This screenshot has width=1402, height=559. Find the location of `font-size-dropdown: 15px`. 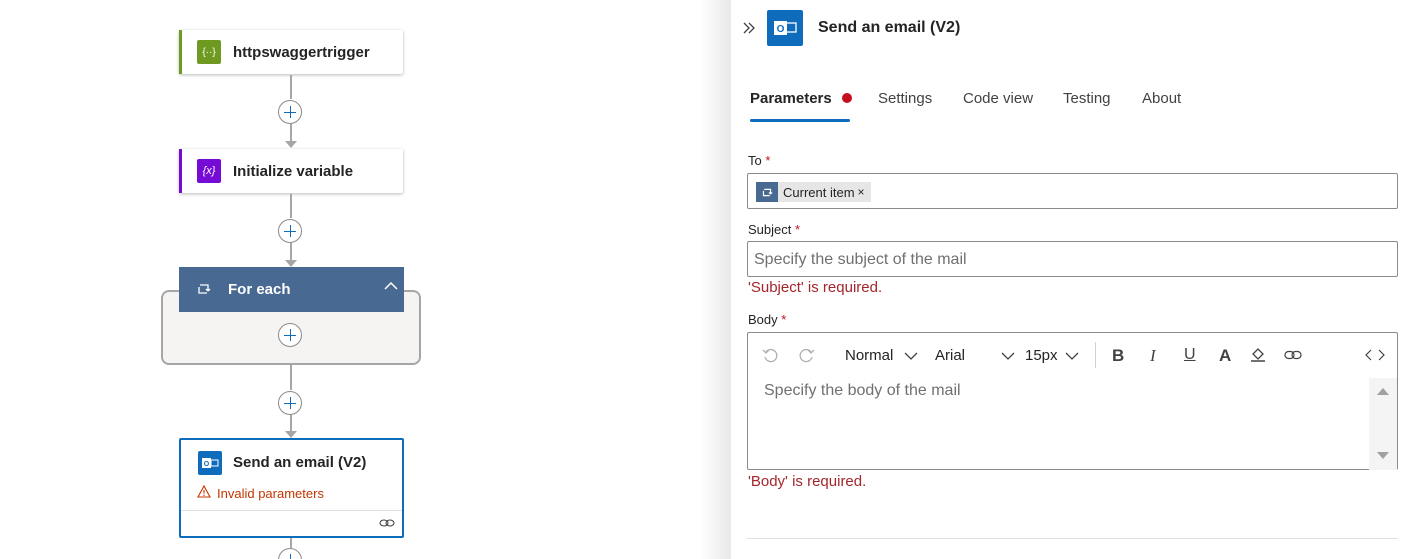

font-size-dropdown: 15px is located at coordinates (1041, 355).